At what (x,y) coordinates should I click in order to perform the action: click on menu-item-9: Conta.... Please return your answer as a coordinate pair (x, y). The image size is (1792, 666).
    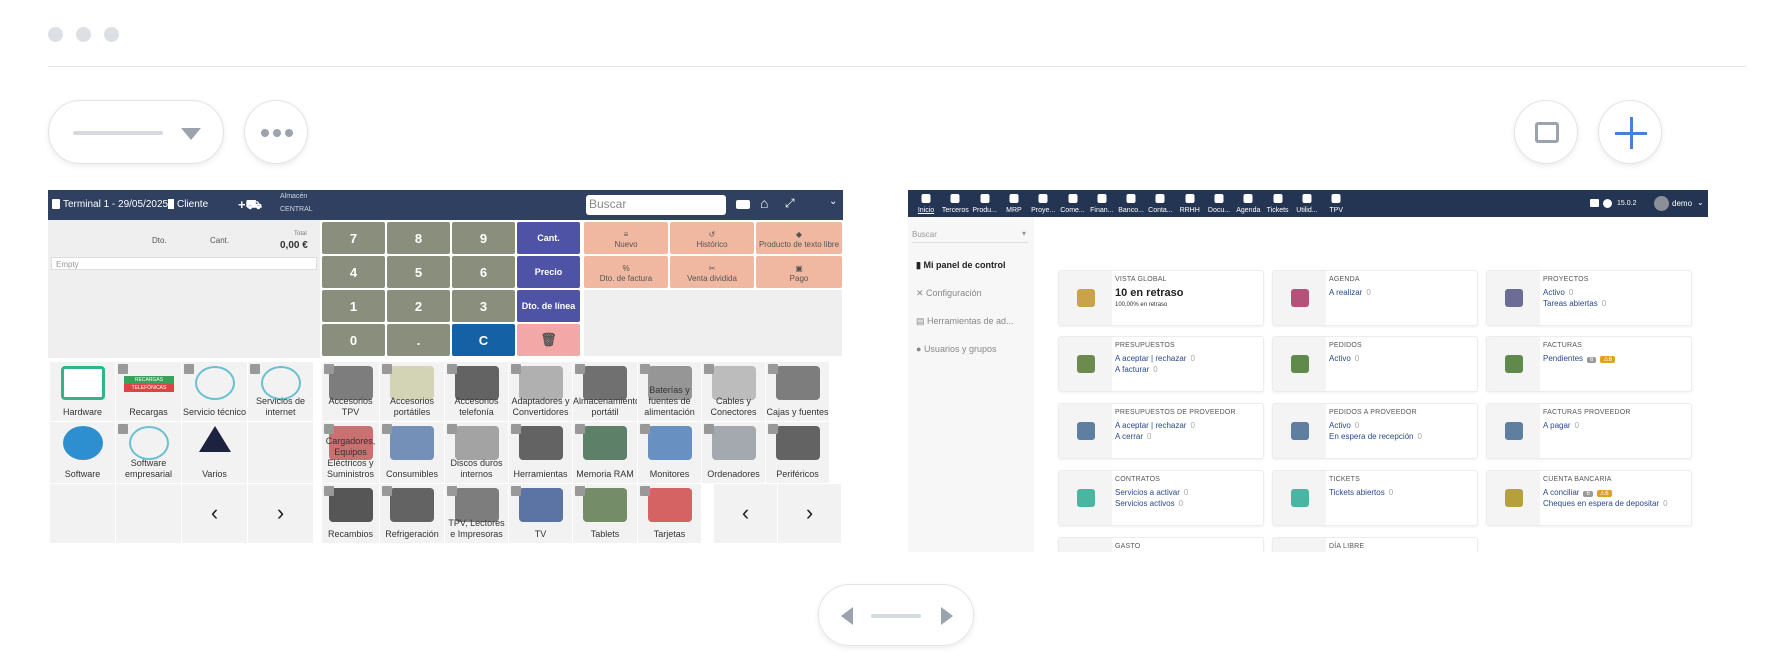
    Looking at the image, I should click on (1160, 210).